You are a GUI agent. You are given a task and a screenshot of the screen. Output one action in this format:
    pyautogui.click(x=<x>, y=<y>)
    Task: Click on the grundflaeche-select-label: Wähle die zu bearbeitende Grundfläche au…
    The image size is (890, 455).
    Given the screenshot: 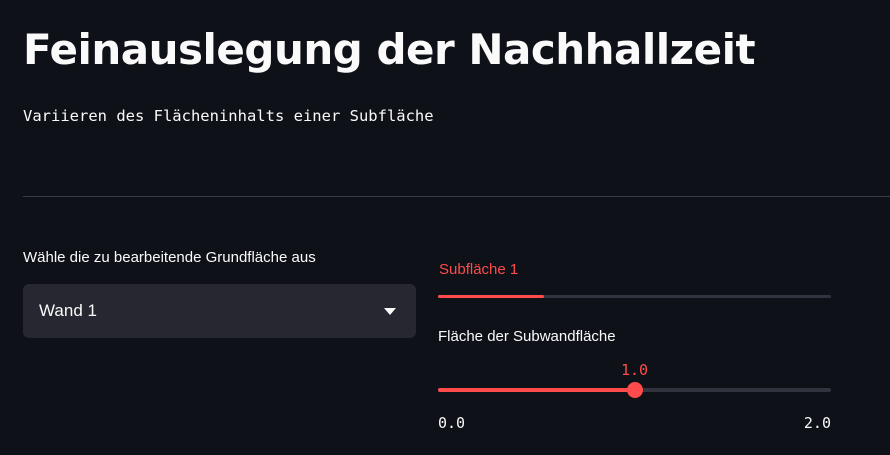 What is the action you would take?
    pyautogui.click(x=169, y=257)
    